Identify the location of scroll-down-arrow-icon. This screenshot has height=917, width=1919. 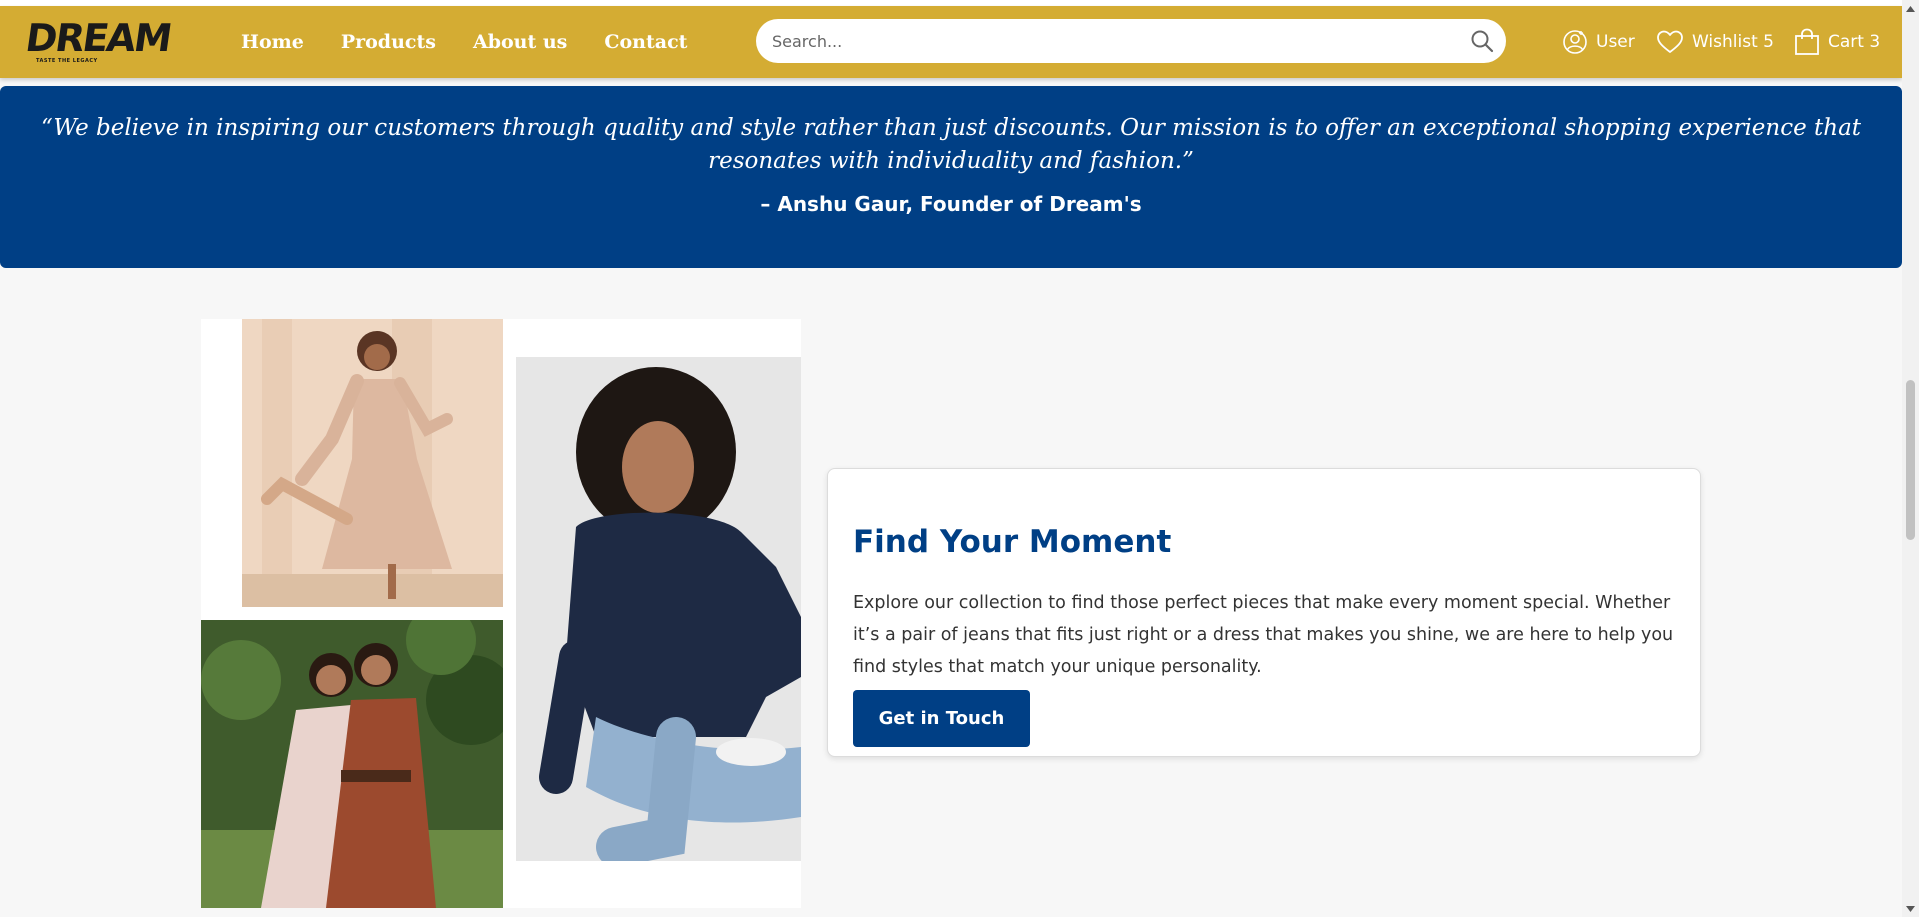
(1910, 908).